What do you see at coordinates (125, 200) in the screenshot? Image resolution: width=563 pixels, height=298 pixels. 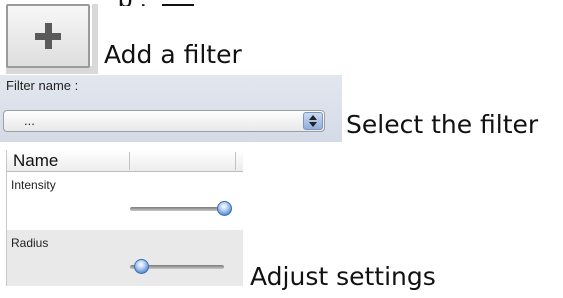 I see `table-row-intensity: Intensity` at bounding box center [125, 200].